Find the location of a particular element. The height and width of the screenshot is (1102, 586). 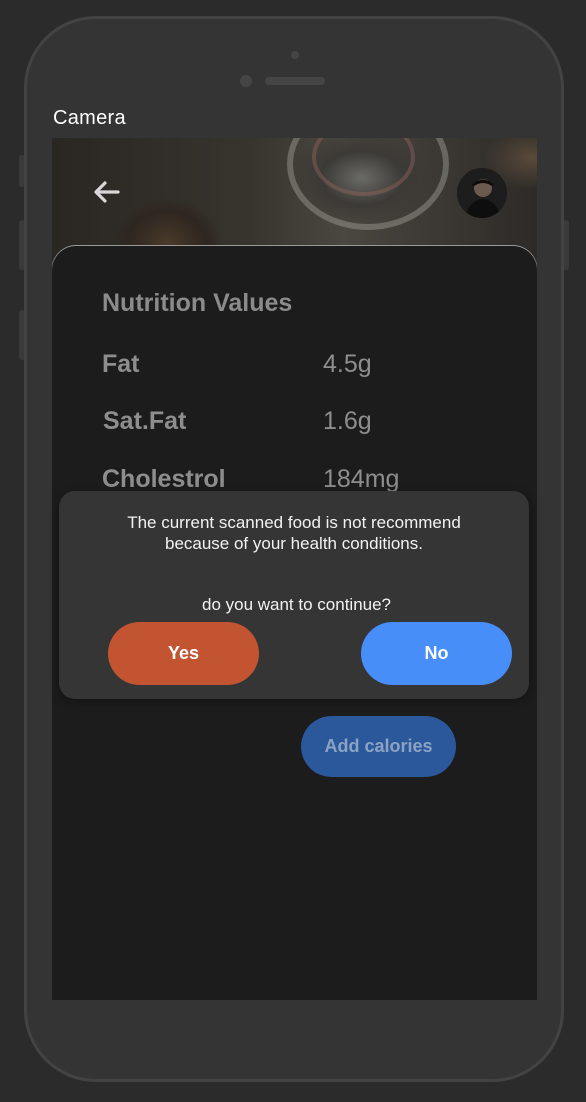

nutrition-title: Nutrition Values is located at coordinates (197, 303).